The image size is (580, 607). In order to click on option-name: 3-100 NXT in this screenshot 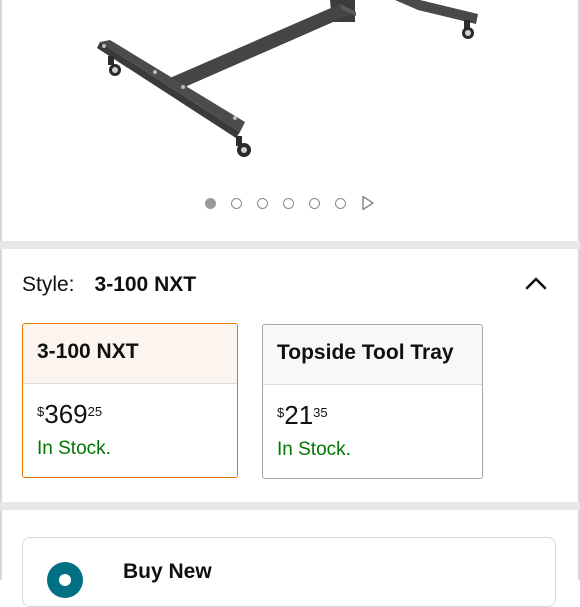, I will do `click(130, 354)`.